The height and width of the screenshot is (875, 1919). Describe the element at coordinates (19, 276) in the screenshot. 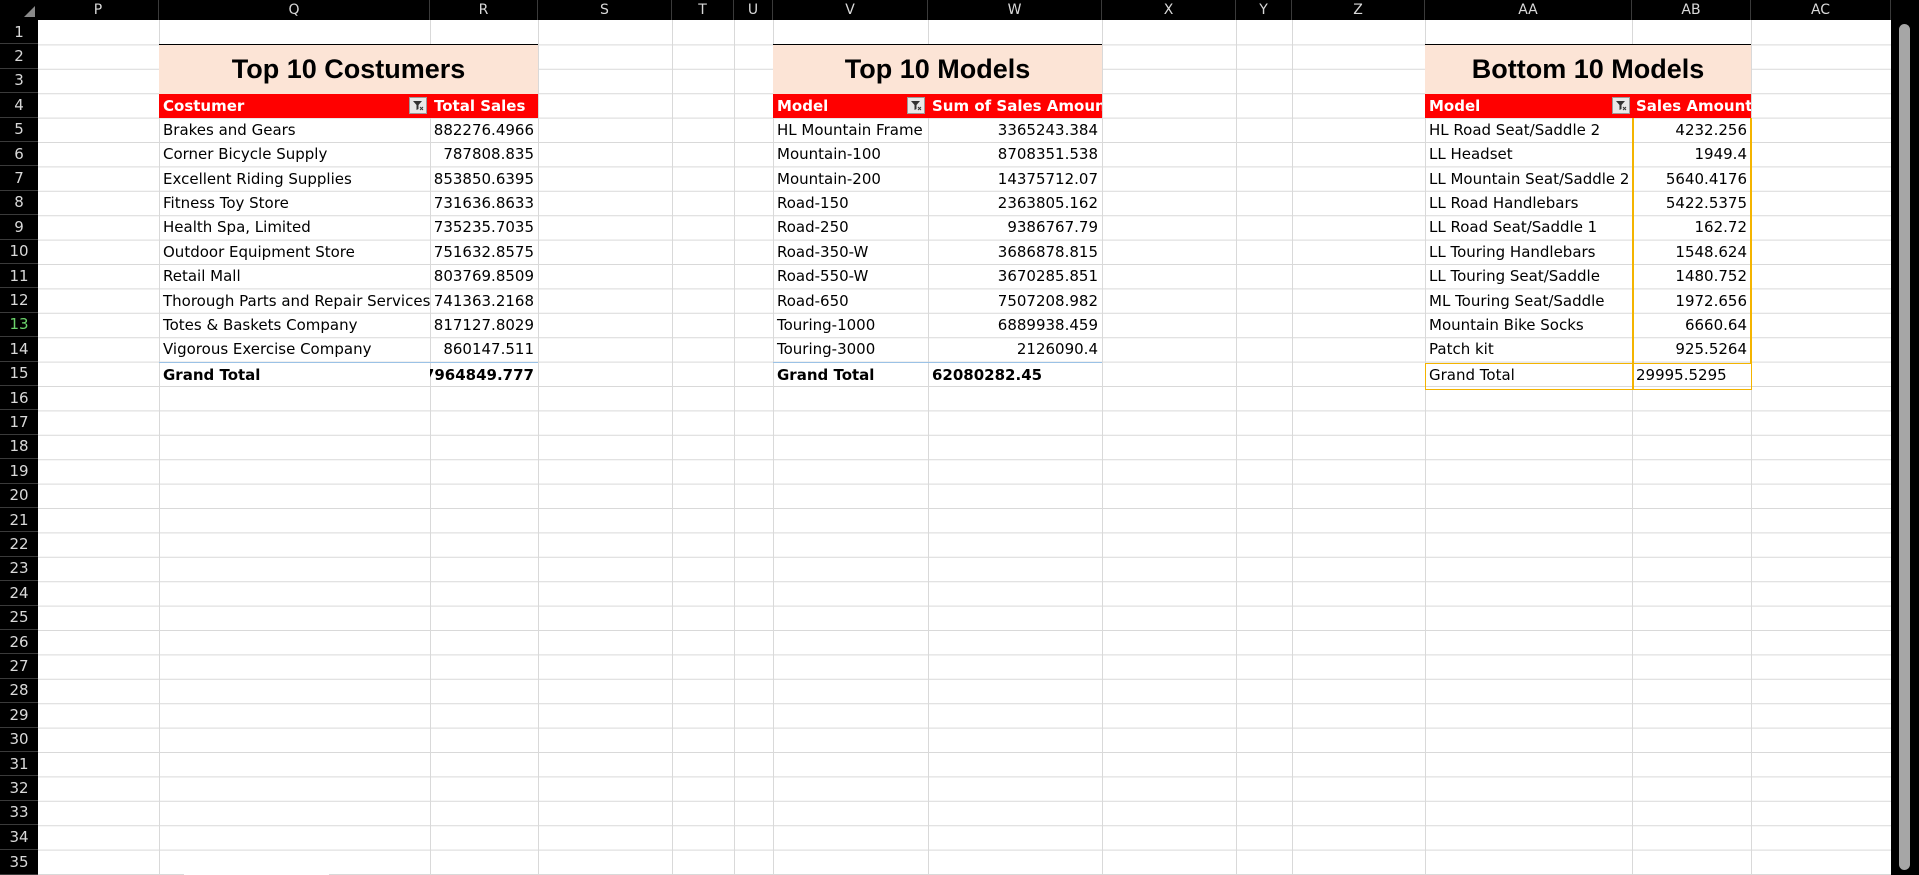

I see `row-header-11: 11` at that location.